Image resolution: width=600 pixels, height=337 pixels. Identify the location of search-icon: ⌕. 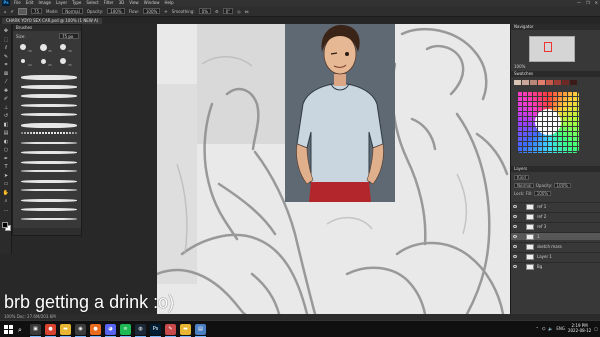
(20, 330).